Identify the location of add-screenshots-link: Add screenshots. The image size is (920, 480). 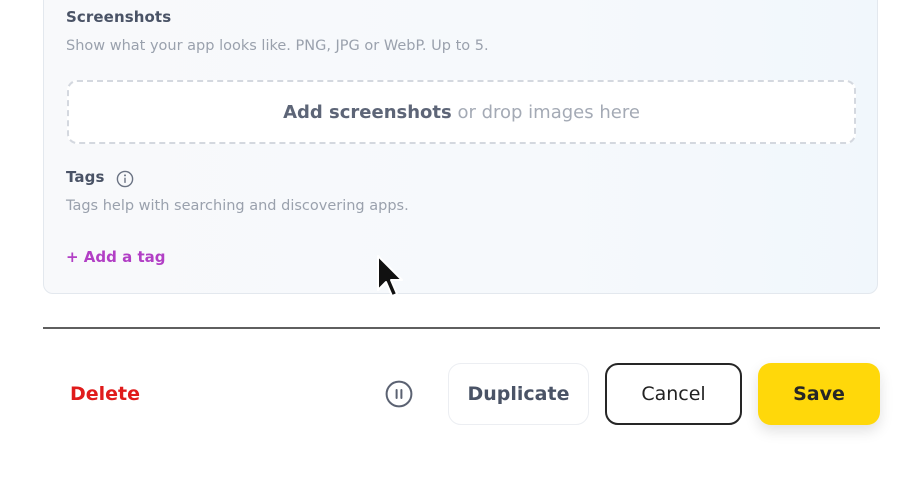
(367, 112).